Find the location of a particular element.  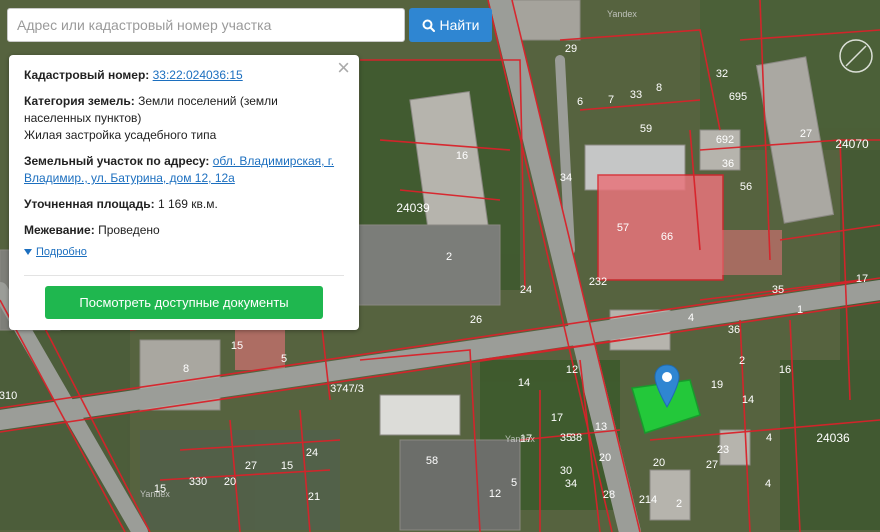

cadastral-number-row: Кадастровый номер: 33:22:024036:15 is located at coordinates (184, 75).